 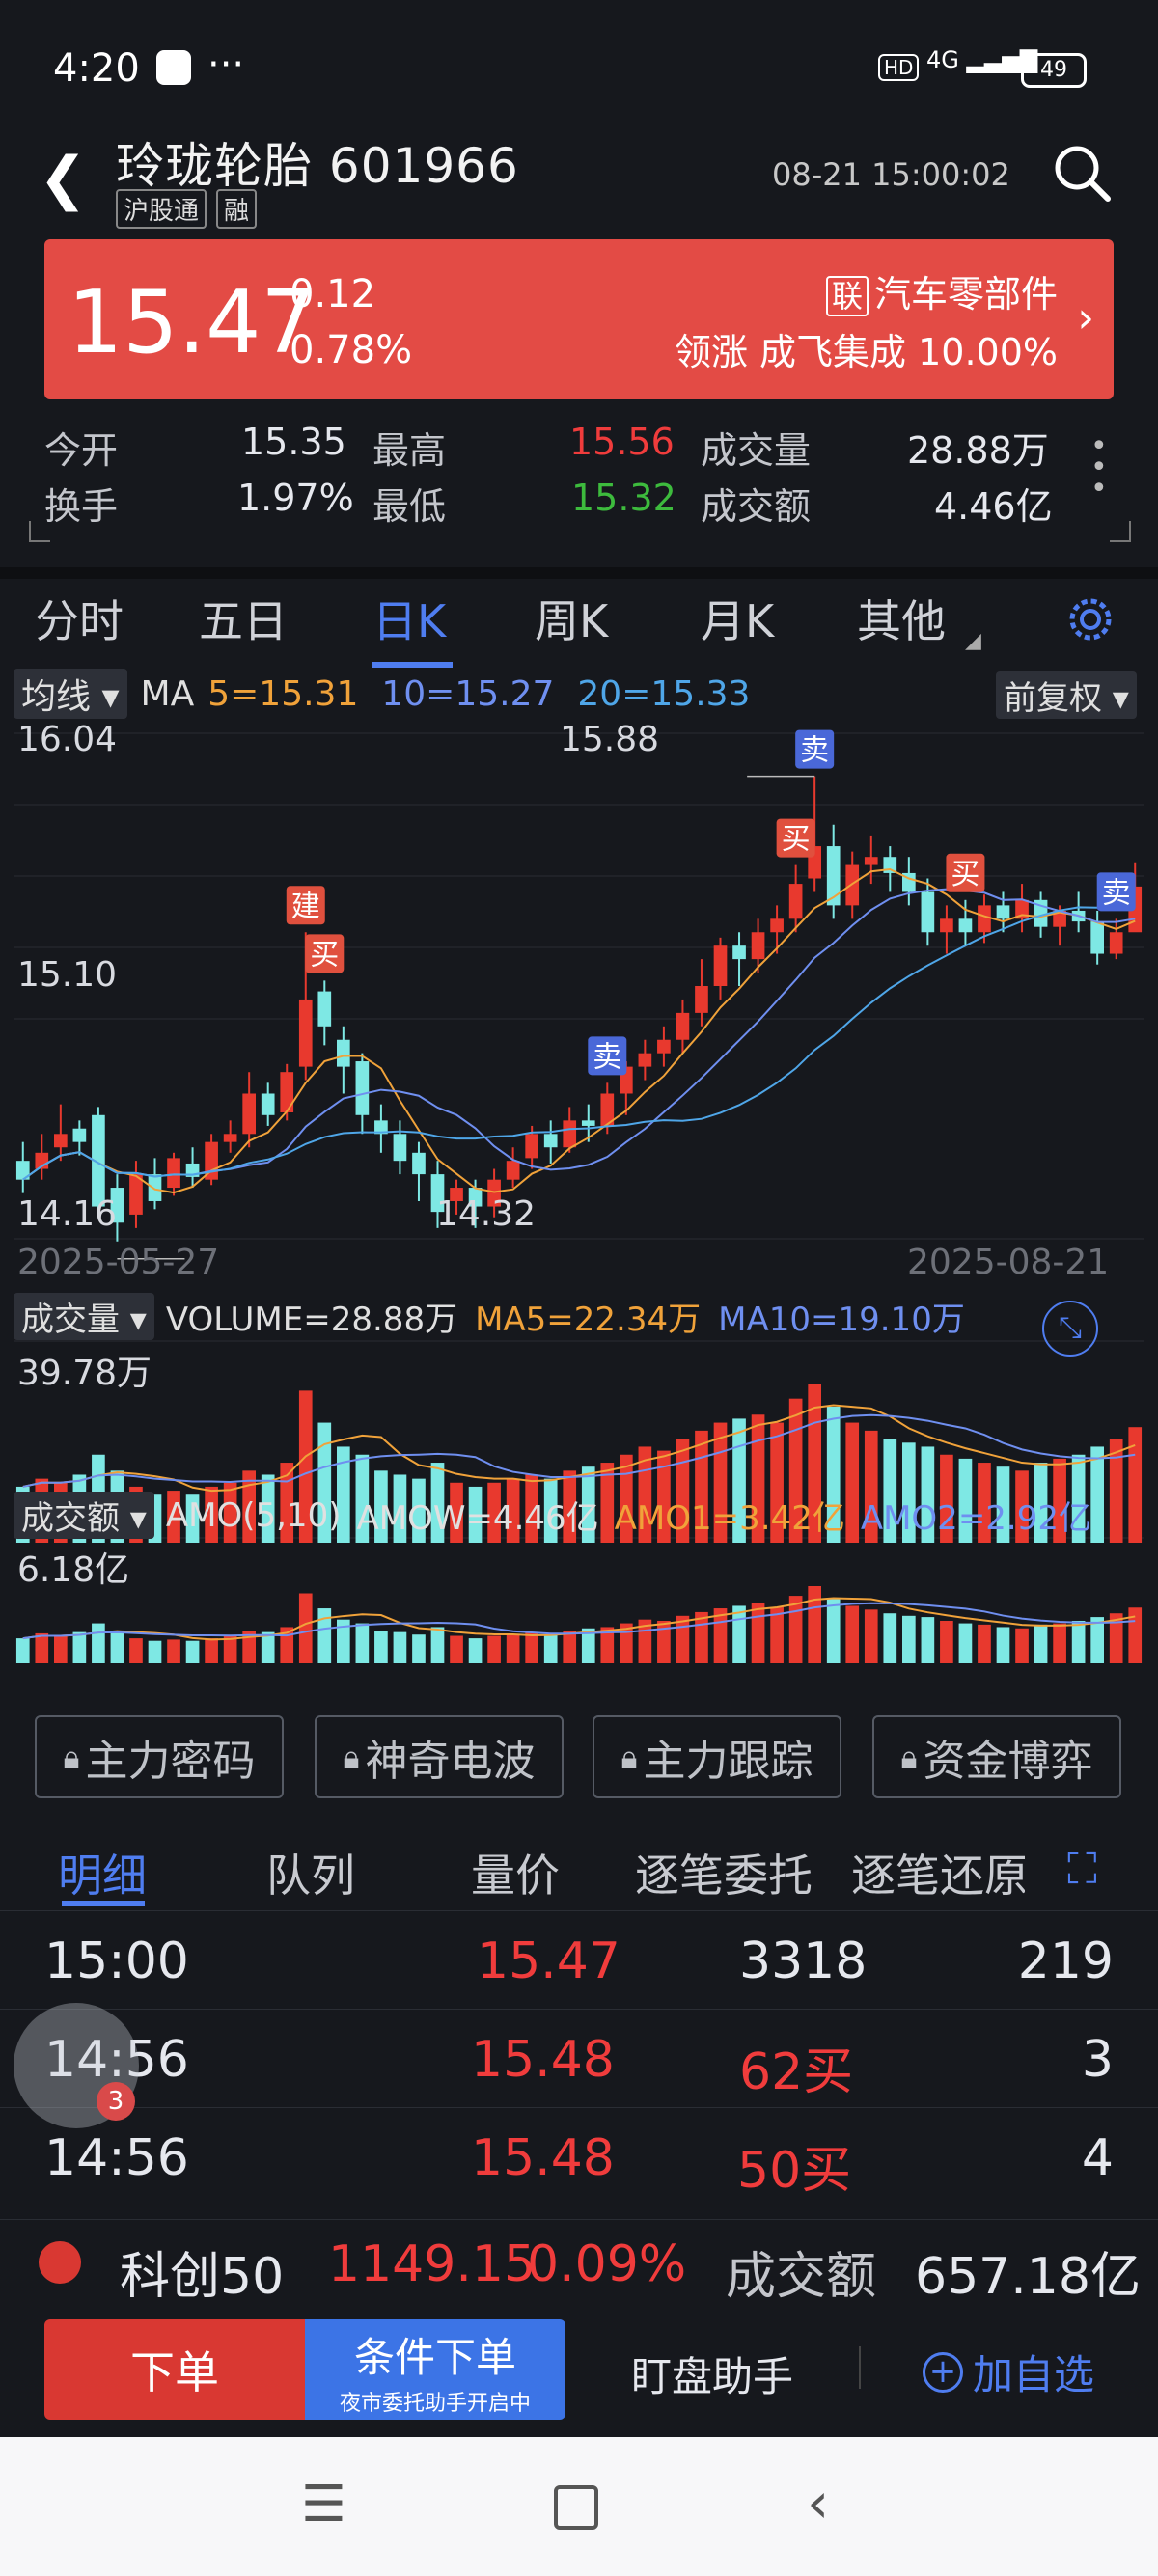 I want to click on tab-daily-k: 日K, so click(x=409, y=619).